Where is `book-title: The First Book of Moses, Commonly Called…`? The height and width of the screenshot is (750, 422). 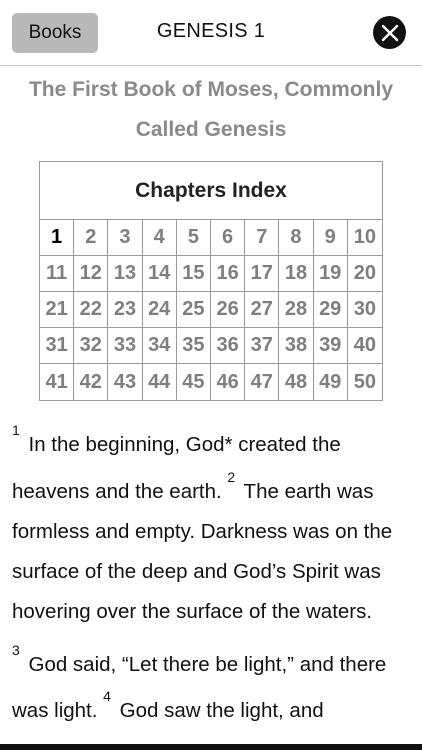
book-title: The First Book of Moses, Commonly Called… is located at coordinates (211, 109).